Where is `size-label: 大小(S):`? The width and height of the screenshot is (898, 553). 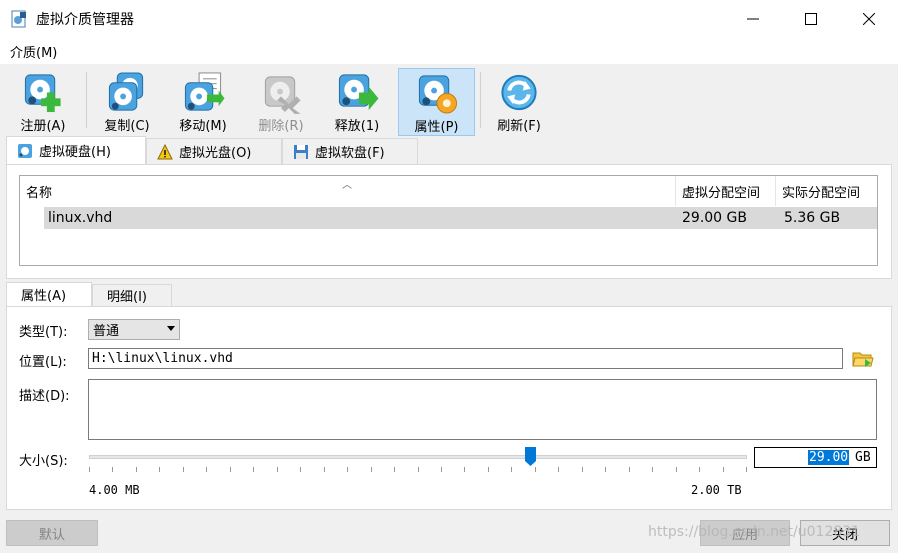
size-label: 大小(S): is located at coordinates (43, 461).